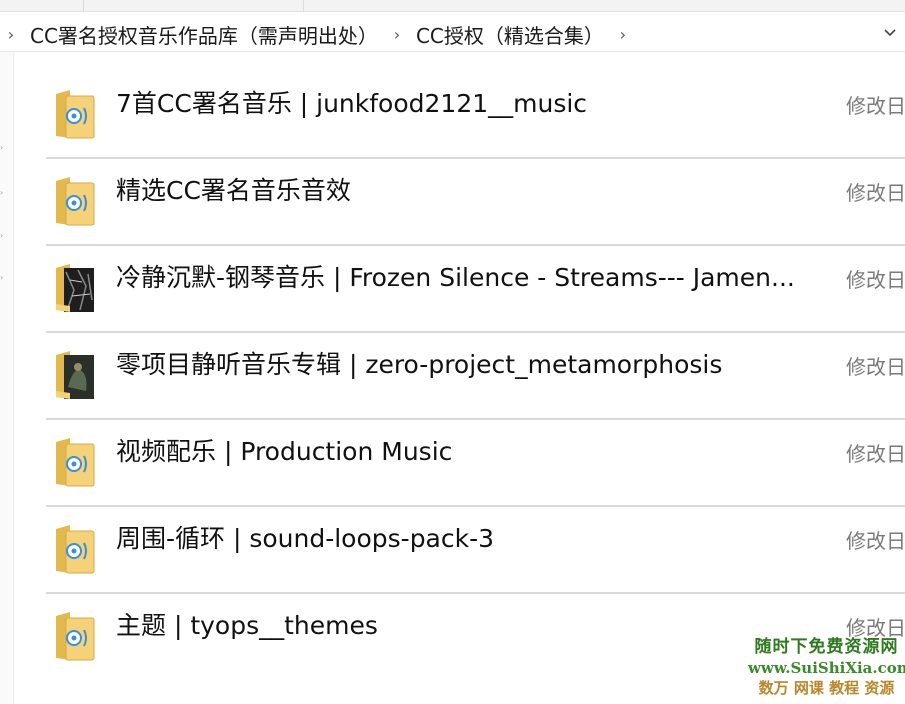 This screenshot has width=905, height=704. I want to click on address-bar: › CC署名授权音乐作品库（需声明出处） › CC授权（精选合集） ›, so click(452, 26).